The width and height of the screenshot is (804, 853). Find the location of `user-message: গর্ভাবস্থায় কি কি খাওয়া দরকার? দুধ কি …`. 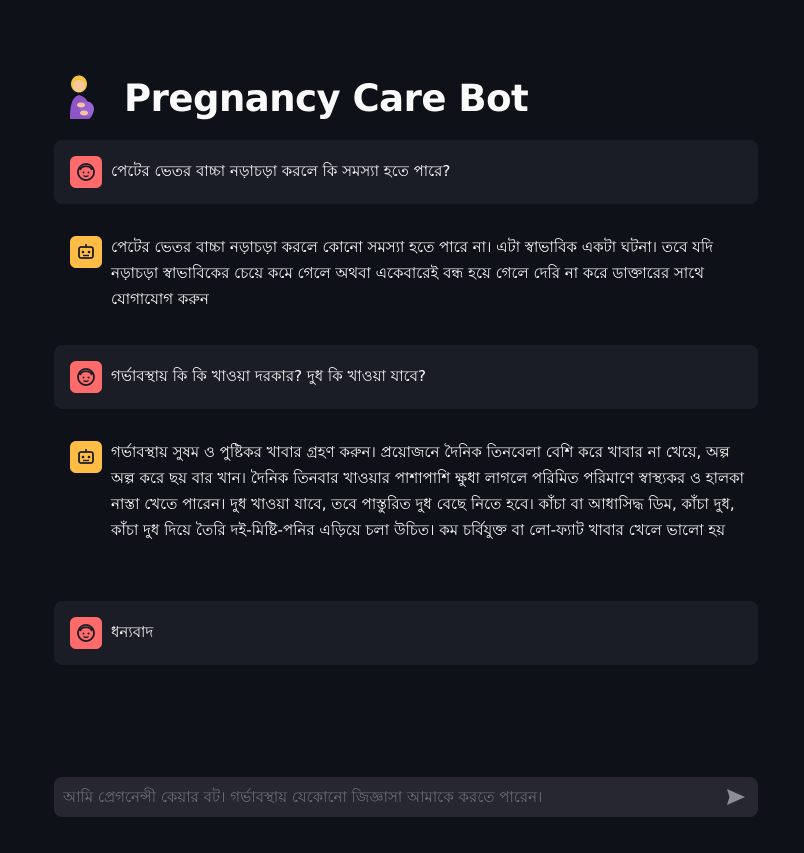

user-message: গর্ভাবস্থায় কি কি খাওয়া দরকার? দুধ কি … is located at coordinates (406, 377).